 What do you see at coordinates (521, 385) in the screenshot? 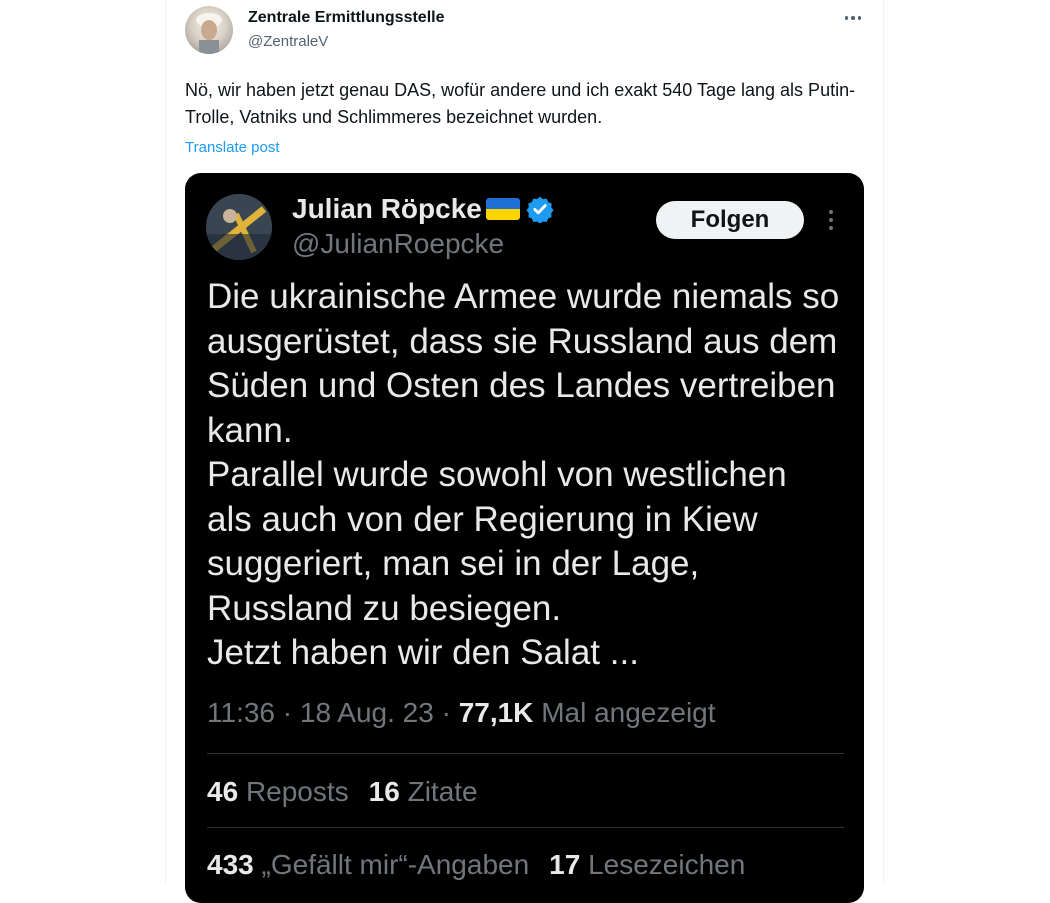
I see `quoted-text-line: Süden und Osten des Landes vertreiben` at bounding box center [521, 385].